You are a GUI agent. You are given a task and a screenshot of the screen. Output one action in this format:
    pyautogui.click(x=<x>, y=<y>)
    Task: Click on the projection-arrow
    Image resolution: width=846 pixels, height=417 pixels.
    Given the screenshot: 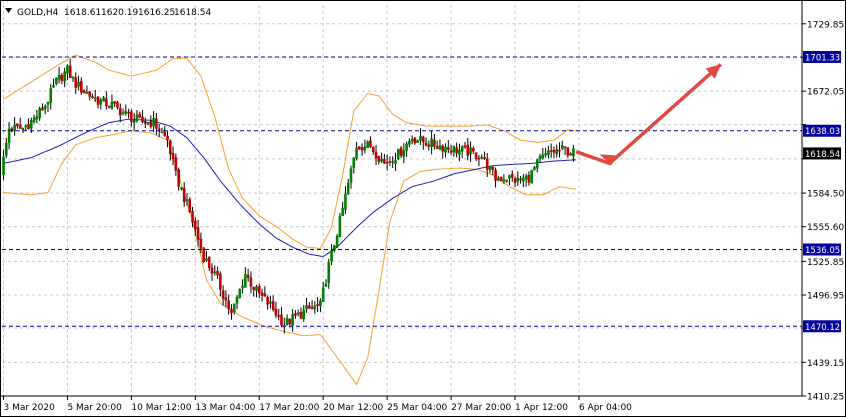 What is the action you would take?
    pyautogui.click(x=648, y=114)
    